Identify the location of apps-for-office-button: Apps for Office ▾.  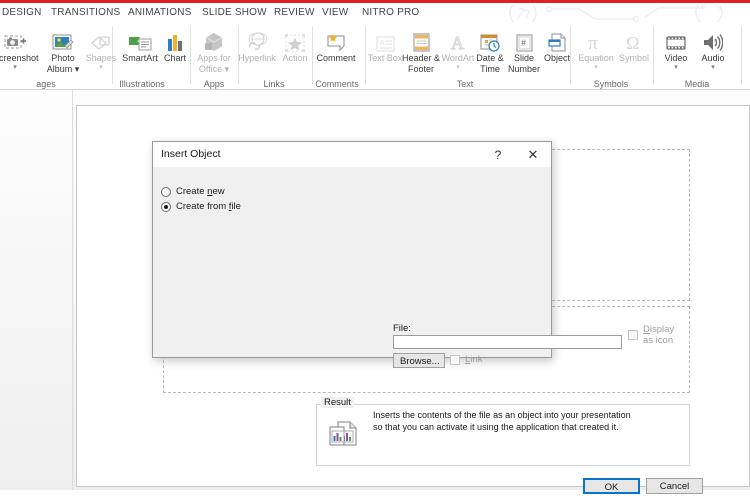
(214, 52).